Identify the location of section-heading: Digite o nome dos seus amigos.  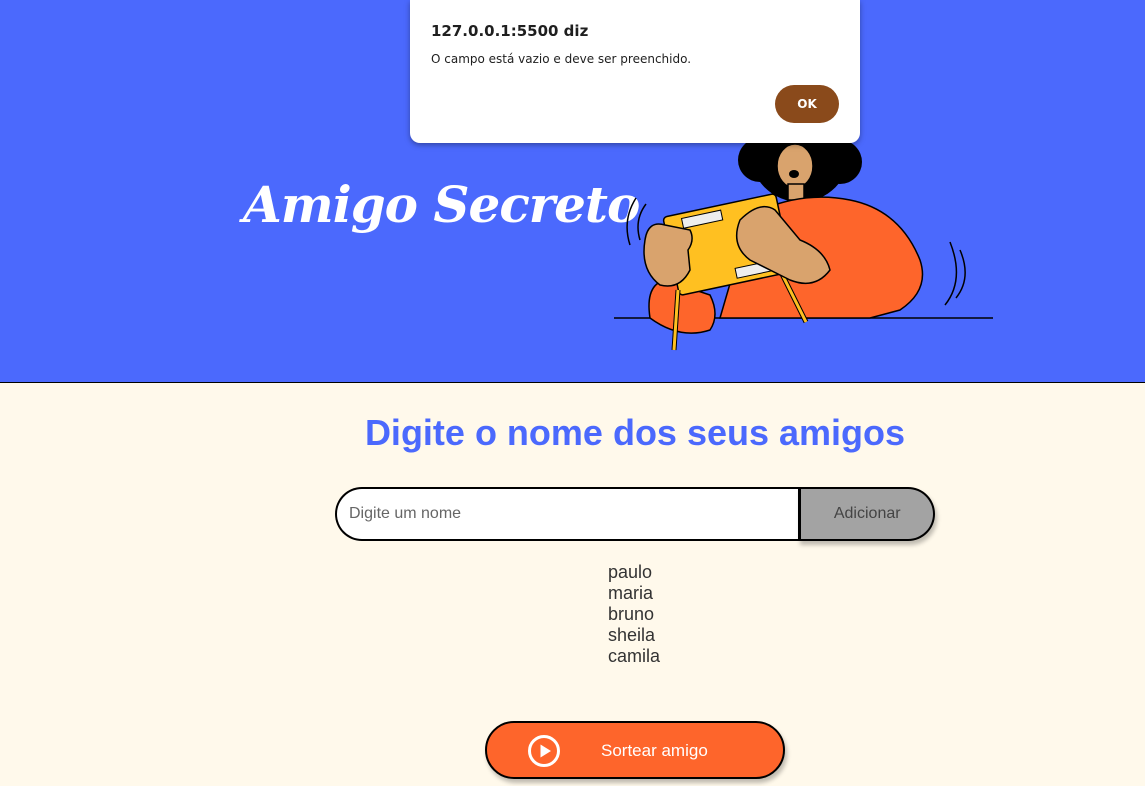
(635, 432).